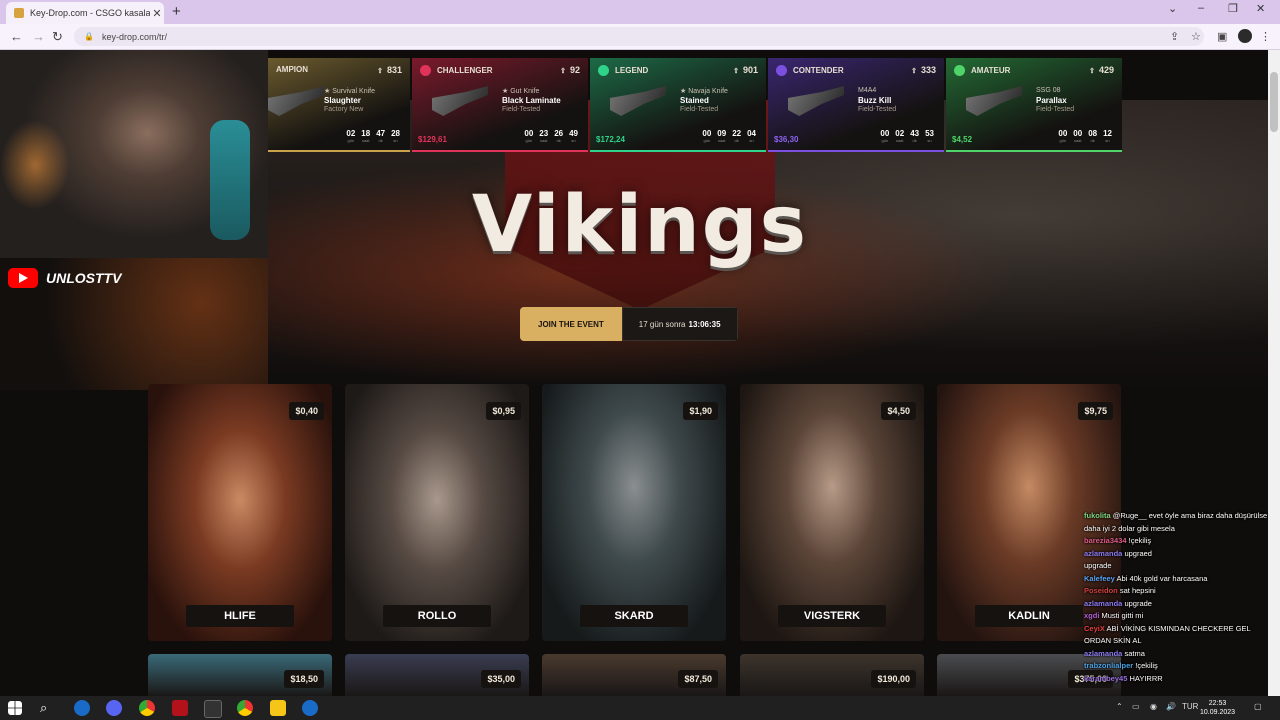 This screenshot has width=1280, height=720. Describe the element at coordinates (923, 70) in the screenshot. I see `ticker-level: ⇧ 333` at that location.